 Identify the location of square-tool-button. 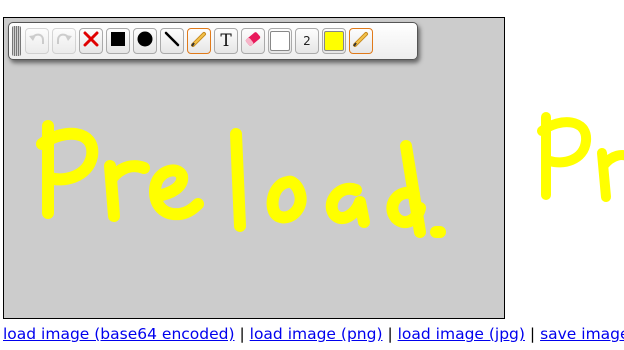
(118, 41).